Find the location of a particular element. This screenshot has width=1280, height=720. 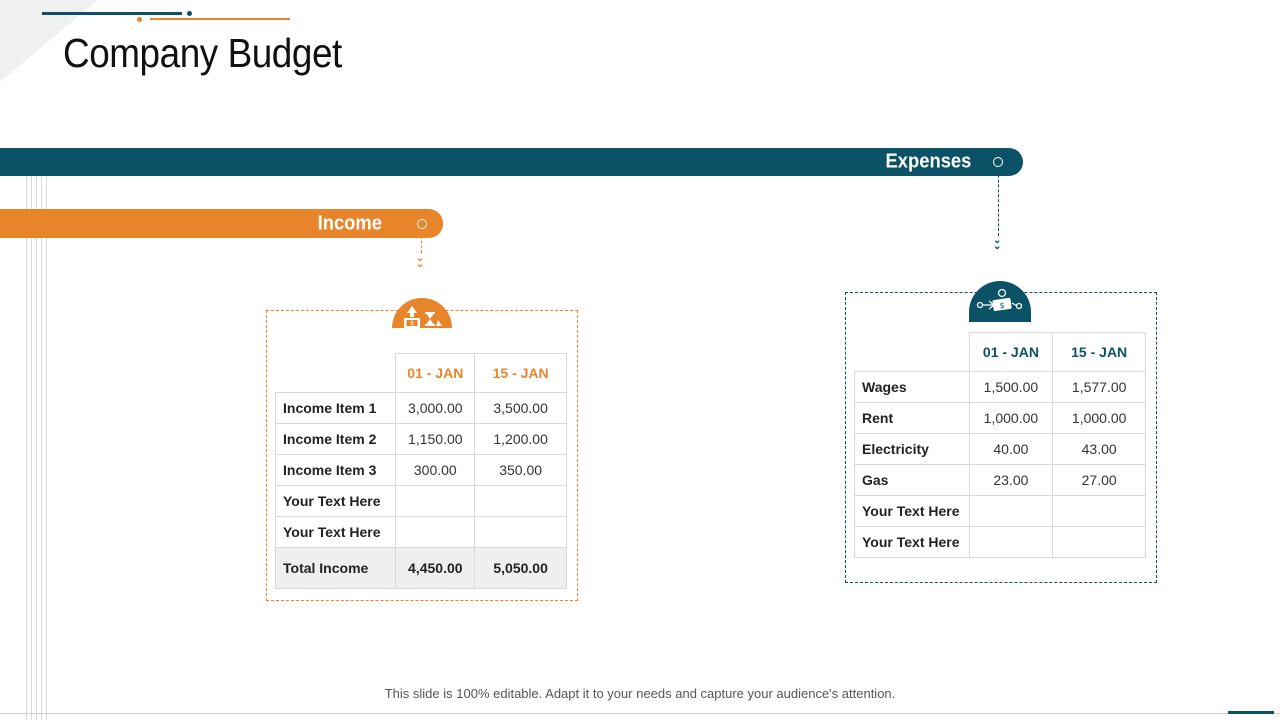

table-row: Income Item 3 300.00 350.00 is located at coordinates (420, 470).